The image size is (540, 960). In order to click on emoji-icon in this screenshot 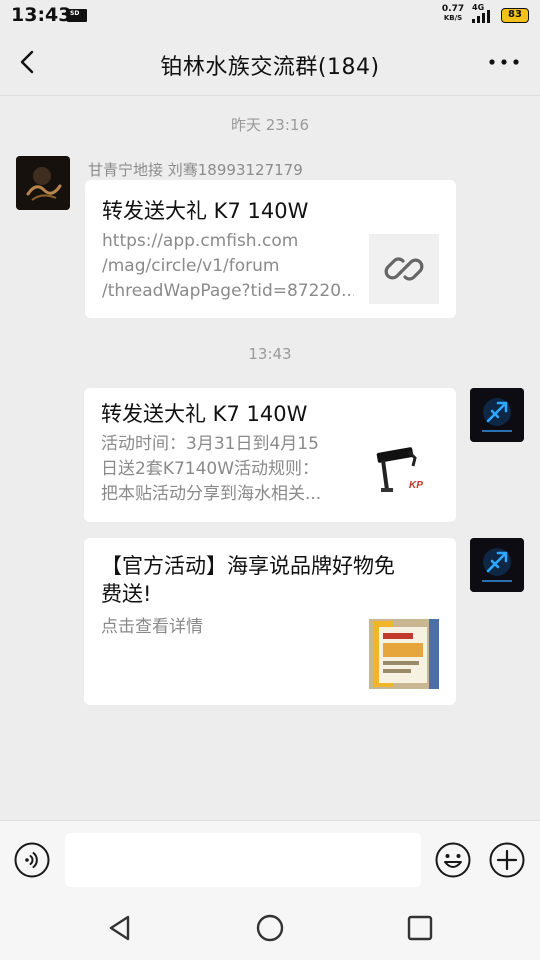, I will do `click(453, 860)`.